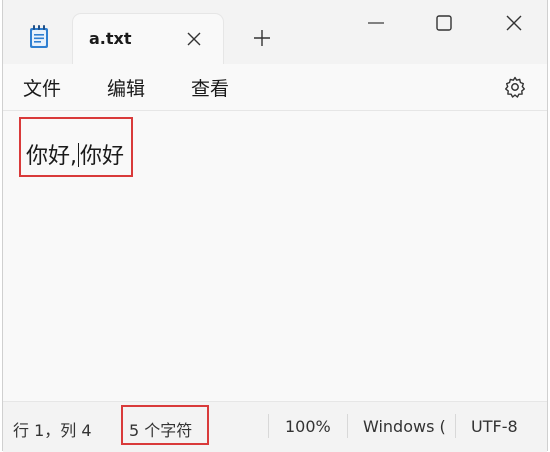 The height and width of the screenshot is (452, 550). What do you see at coordinates (404, 426) in the screenshot?
I see `line-ending: Windows (` at bounding box center [404, 426].